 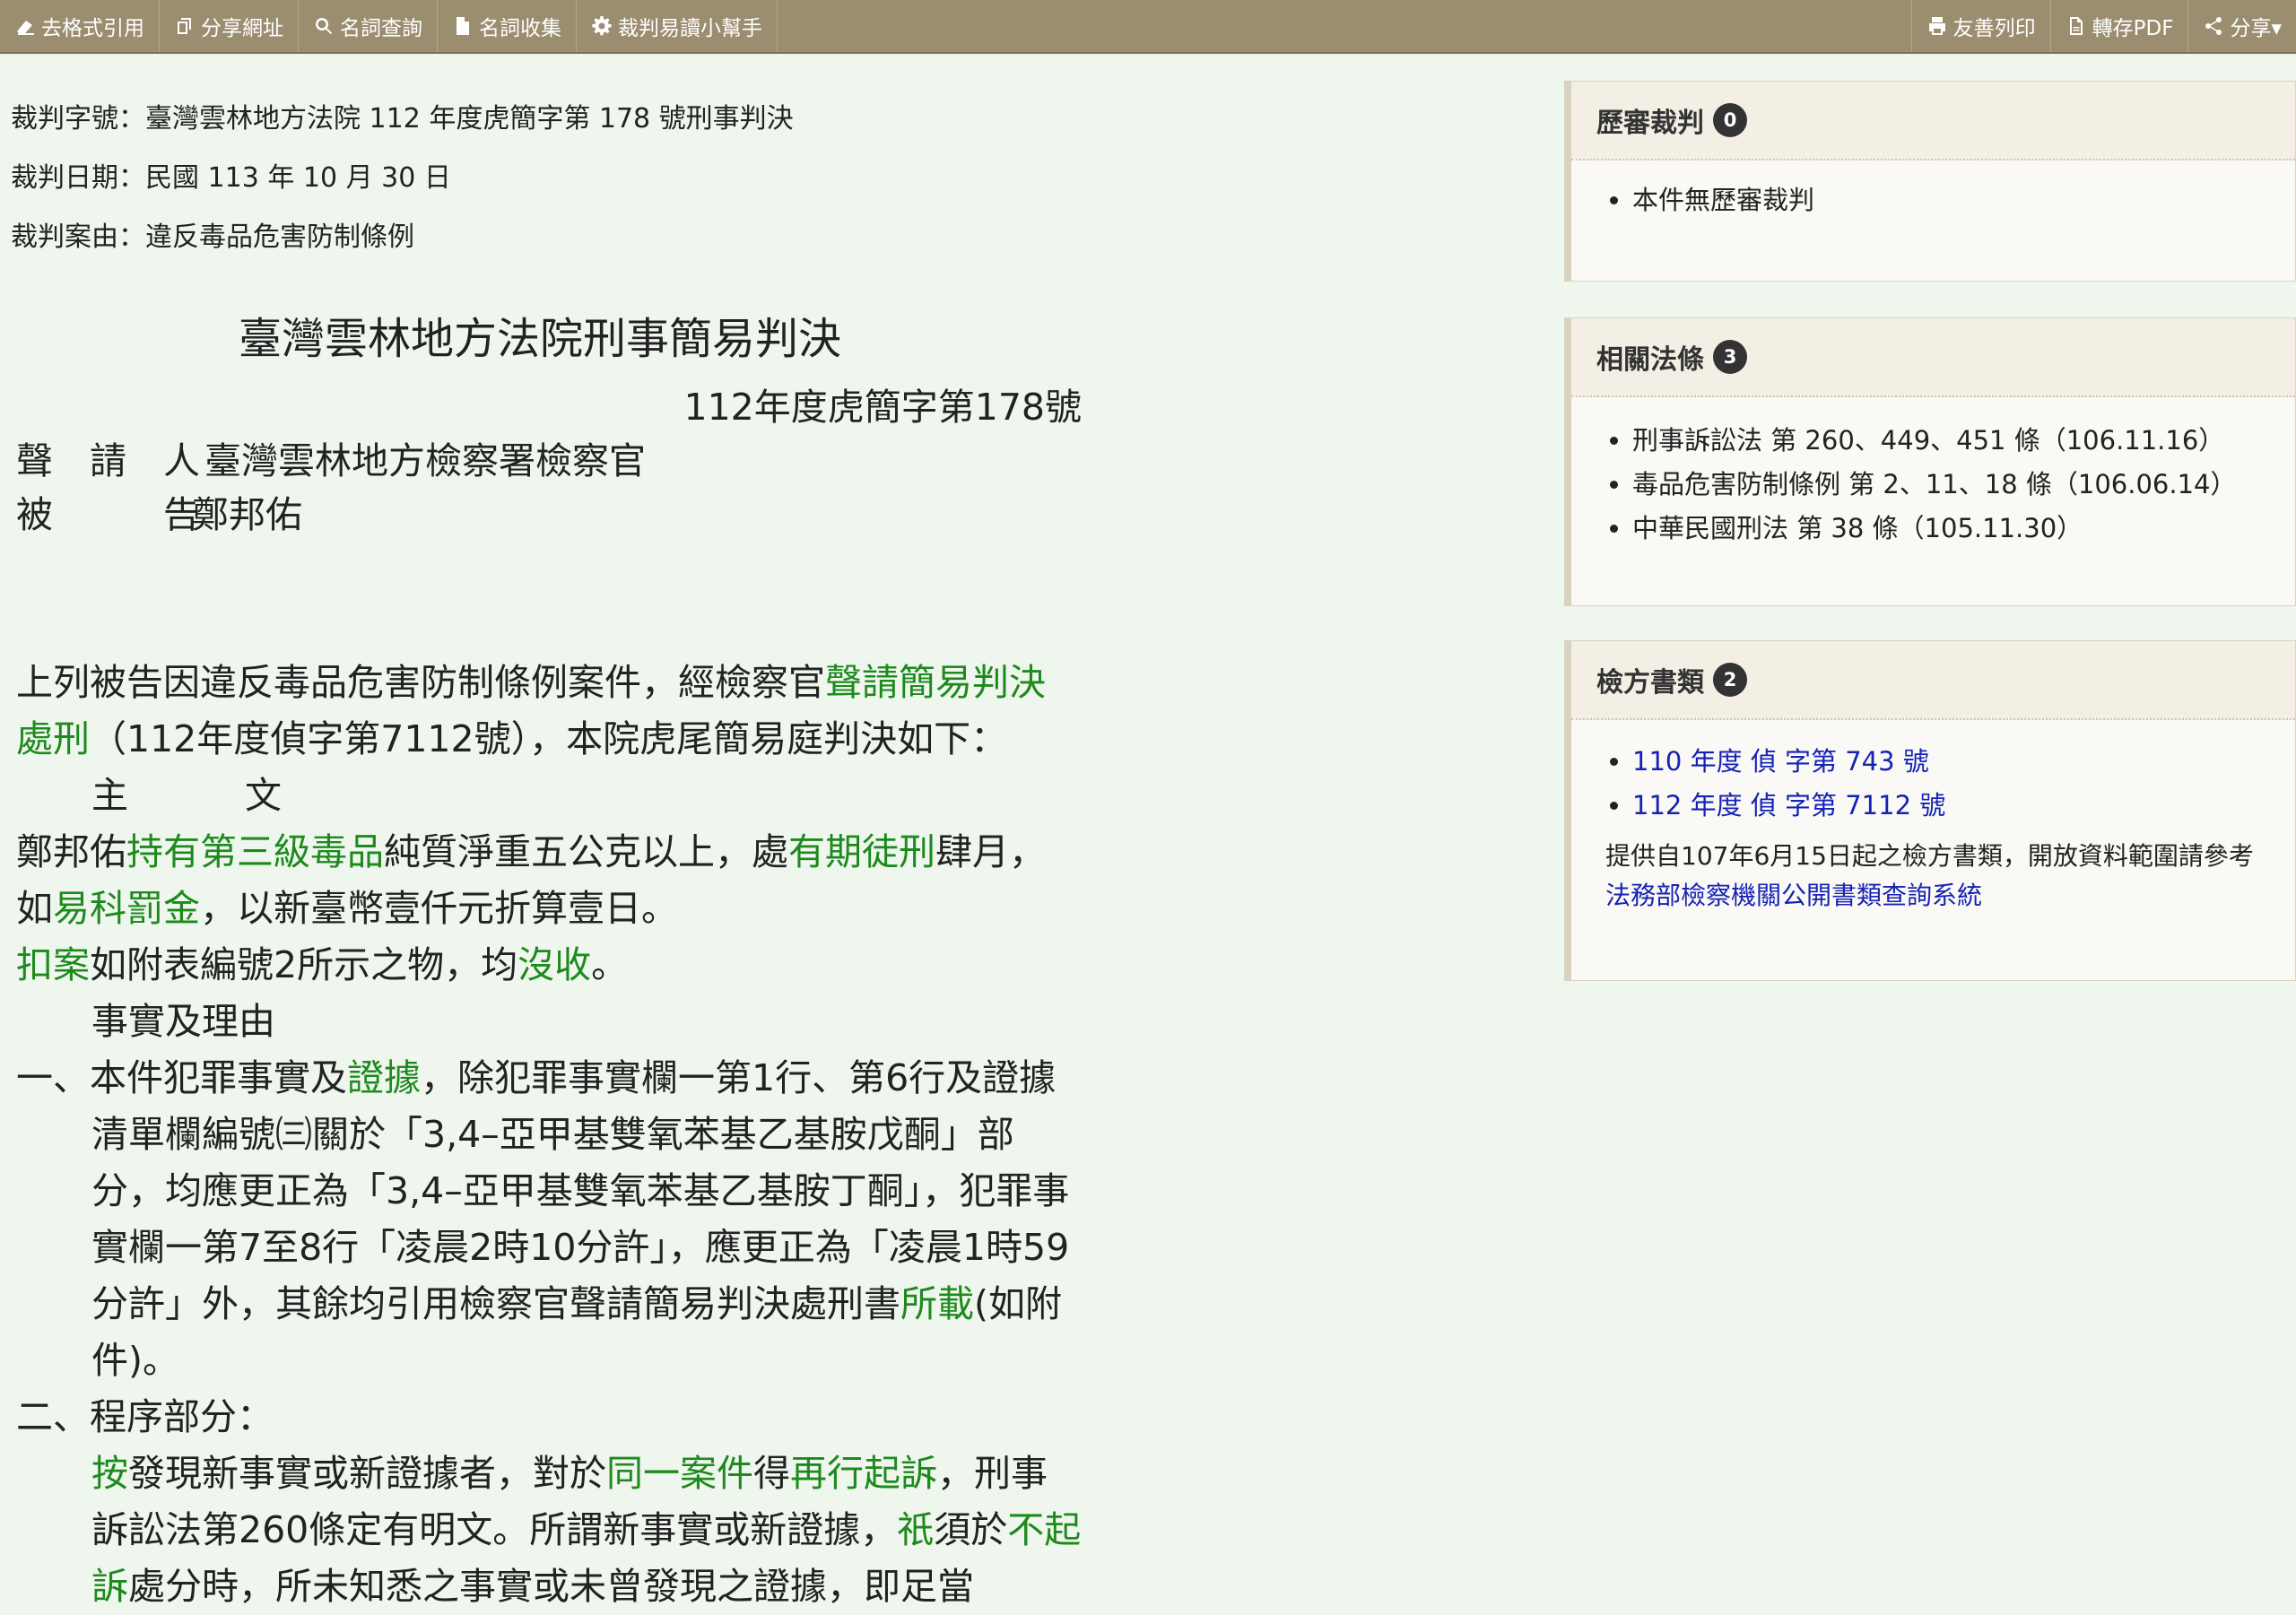 What do you see at coordinates (80, 26) in the screenshot?
I see `remove-format-cite-button: 去格式引用` at bounding box center [80, 26].